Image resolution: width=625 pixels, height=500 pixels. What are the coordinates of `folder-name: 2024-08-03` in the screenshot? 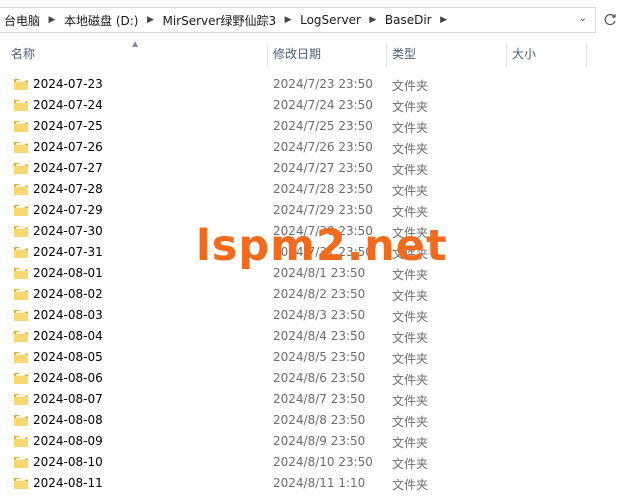 It's located at (68, 315).